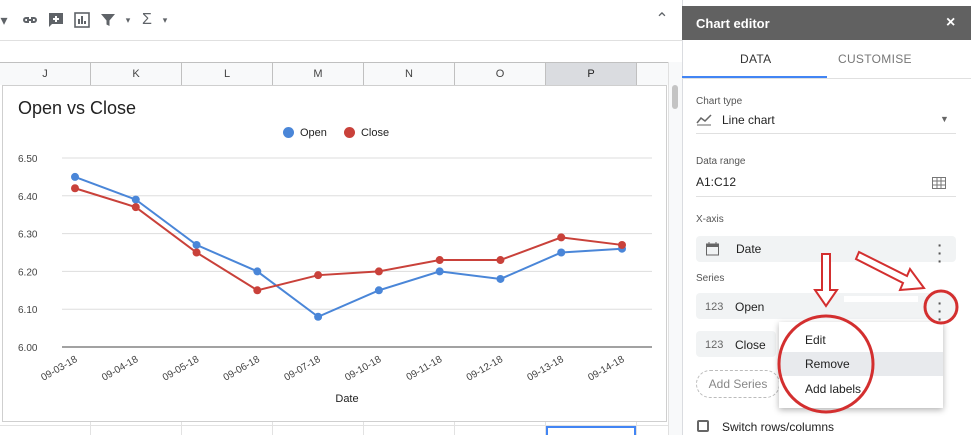 This screenshot has height=435, width=971. What do you see at coordinates (826, 133) in the screenshot?
I see `select-underline` at bounding box center [826, 133].